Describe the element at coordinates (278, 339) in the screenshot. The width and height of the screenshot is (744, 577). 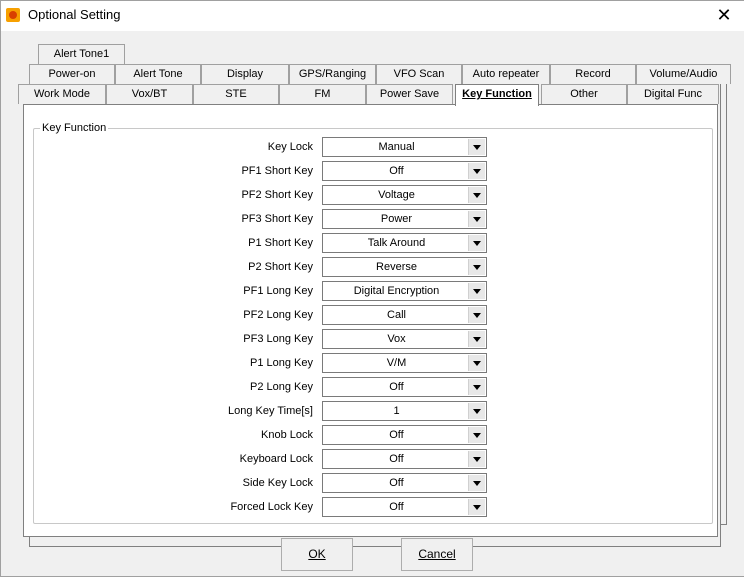
I see `setting-label: PF3 Long Key` at that location.